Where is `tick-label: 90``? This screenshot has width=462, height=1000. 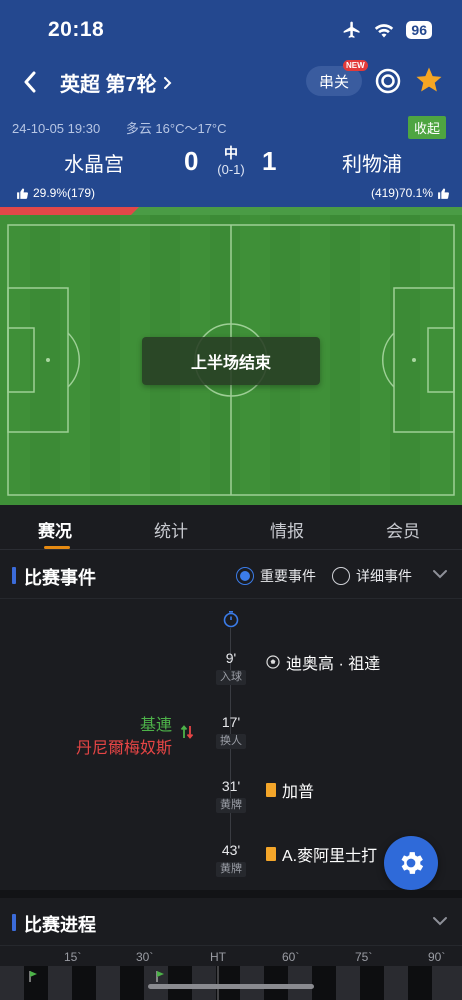 tick-label: 90` is located at coordinates (437, 957).